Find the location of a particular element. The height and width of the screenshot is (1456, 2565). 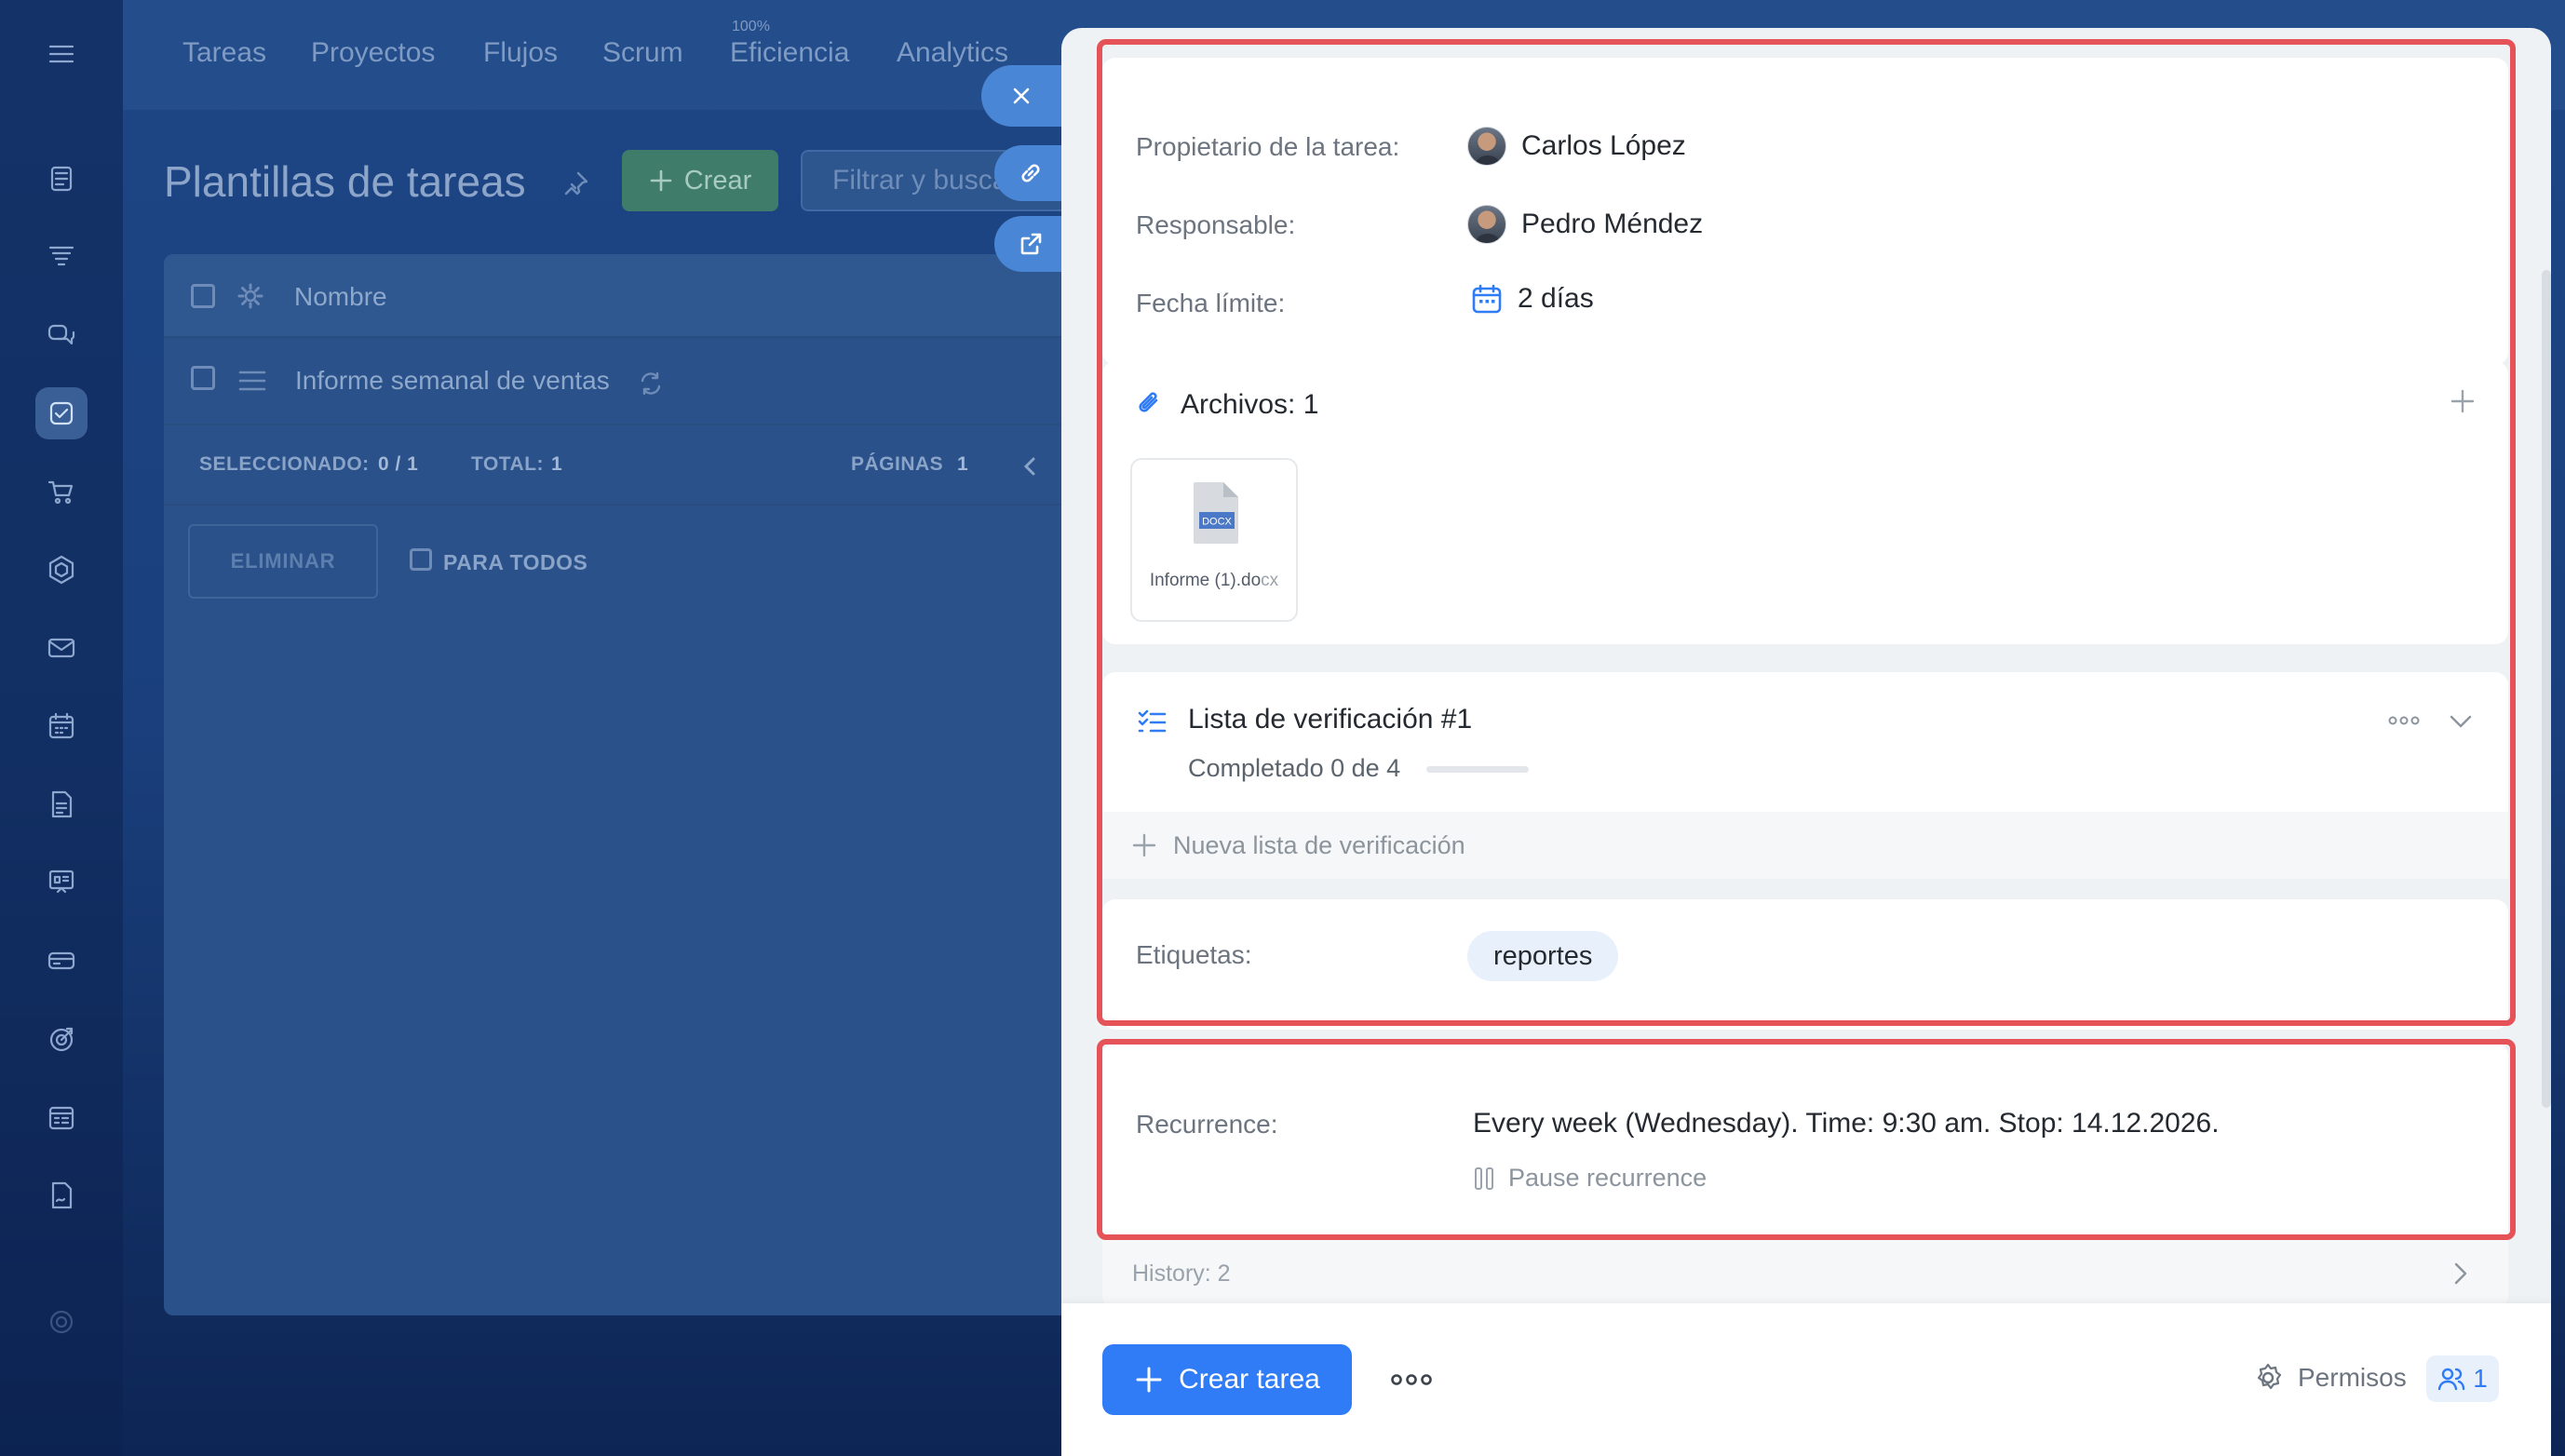

history-label: History: 2 is located at coordinates (1182, 1273).